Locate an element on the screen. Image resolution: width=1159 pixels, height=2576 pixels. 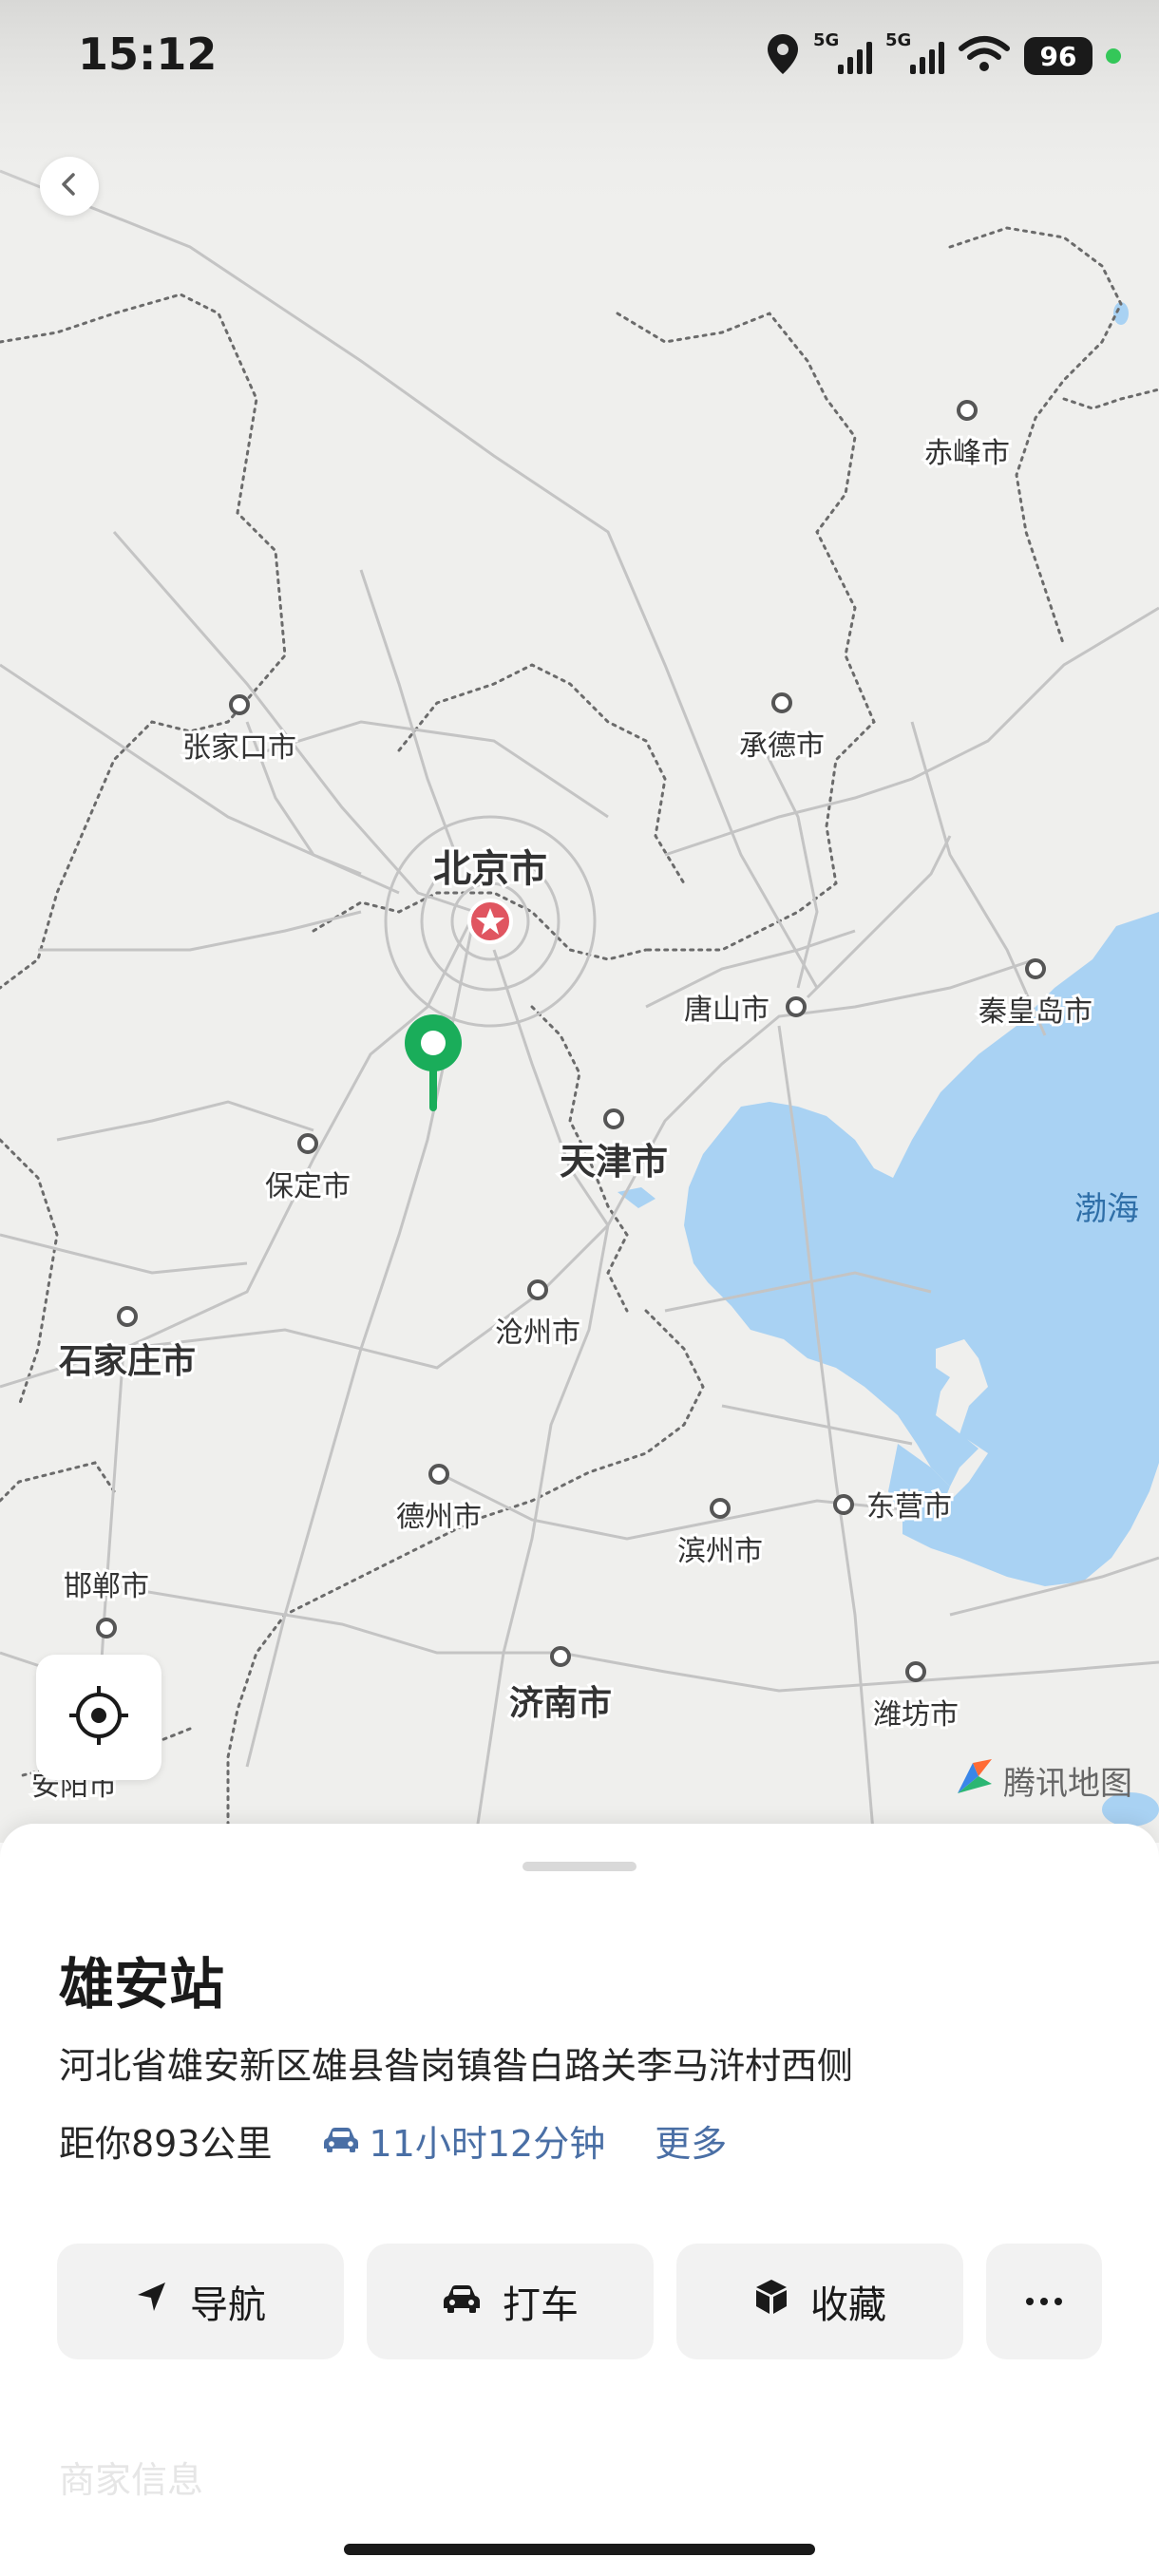
sea-label: 渤海 is located at coordinates (1106, 1209).